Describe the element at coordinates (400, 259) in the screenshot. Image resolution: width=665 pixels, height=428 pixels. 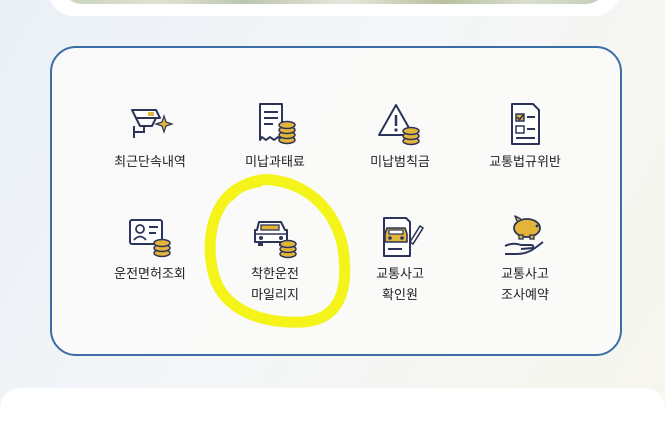
I see `menu-item-accident-confirmation: 교통사고 확인원` at that location.